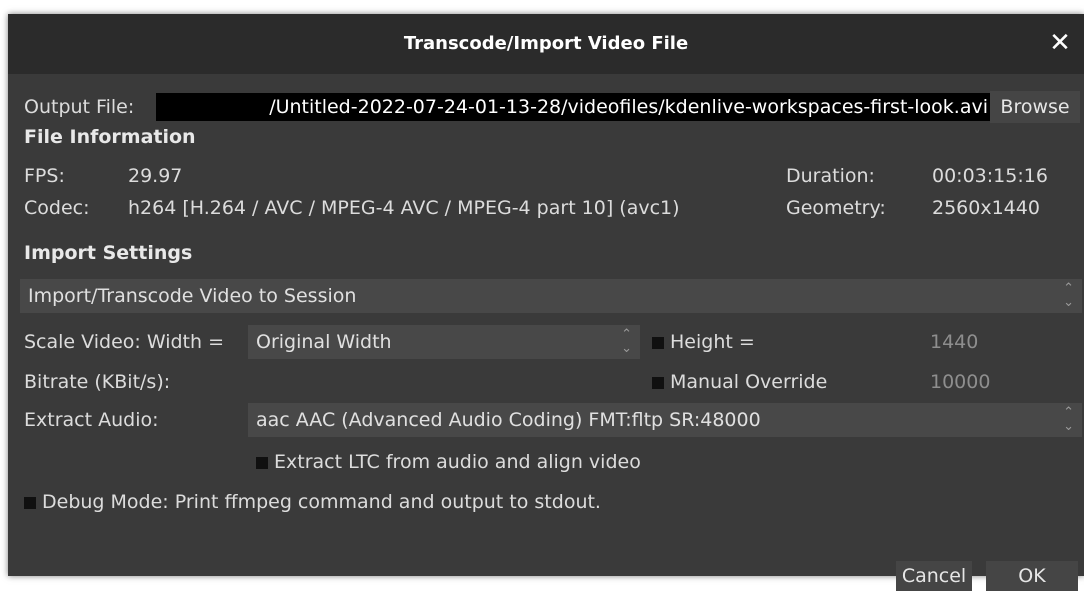 The image size is (1084, 591). What do you see at coordinates (830, 176) in the screenshot?
I see `duration-label: Duration:` at bounding box center [830, 176].